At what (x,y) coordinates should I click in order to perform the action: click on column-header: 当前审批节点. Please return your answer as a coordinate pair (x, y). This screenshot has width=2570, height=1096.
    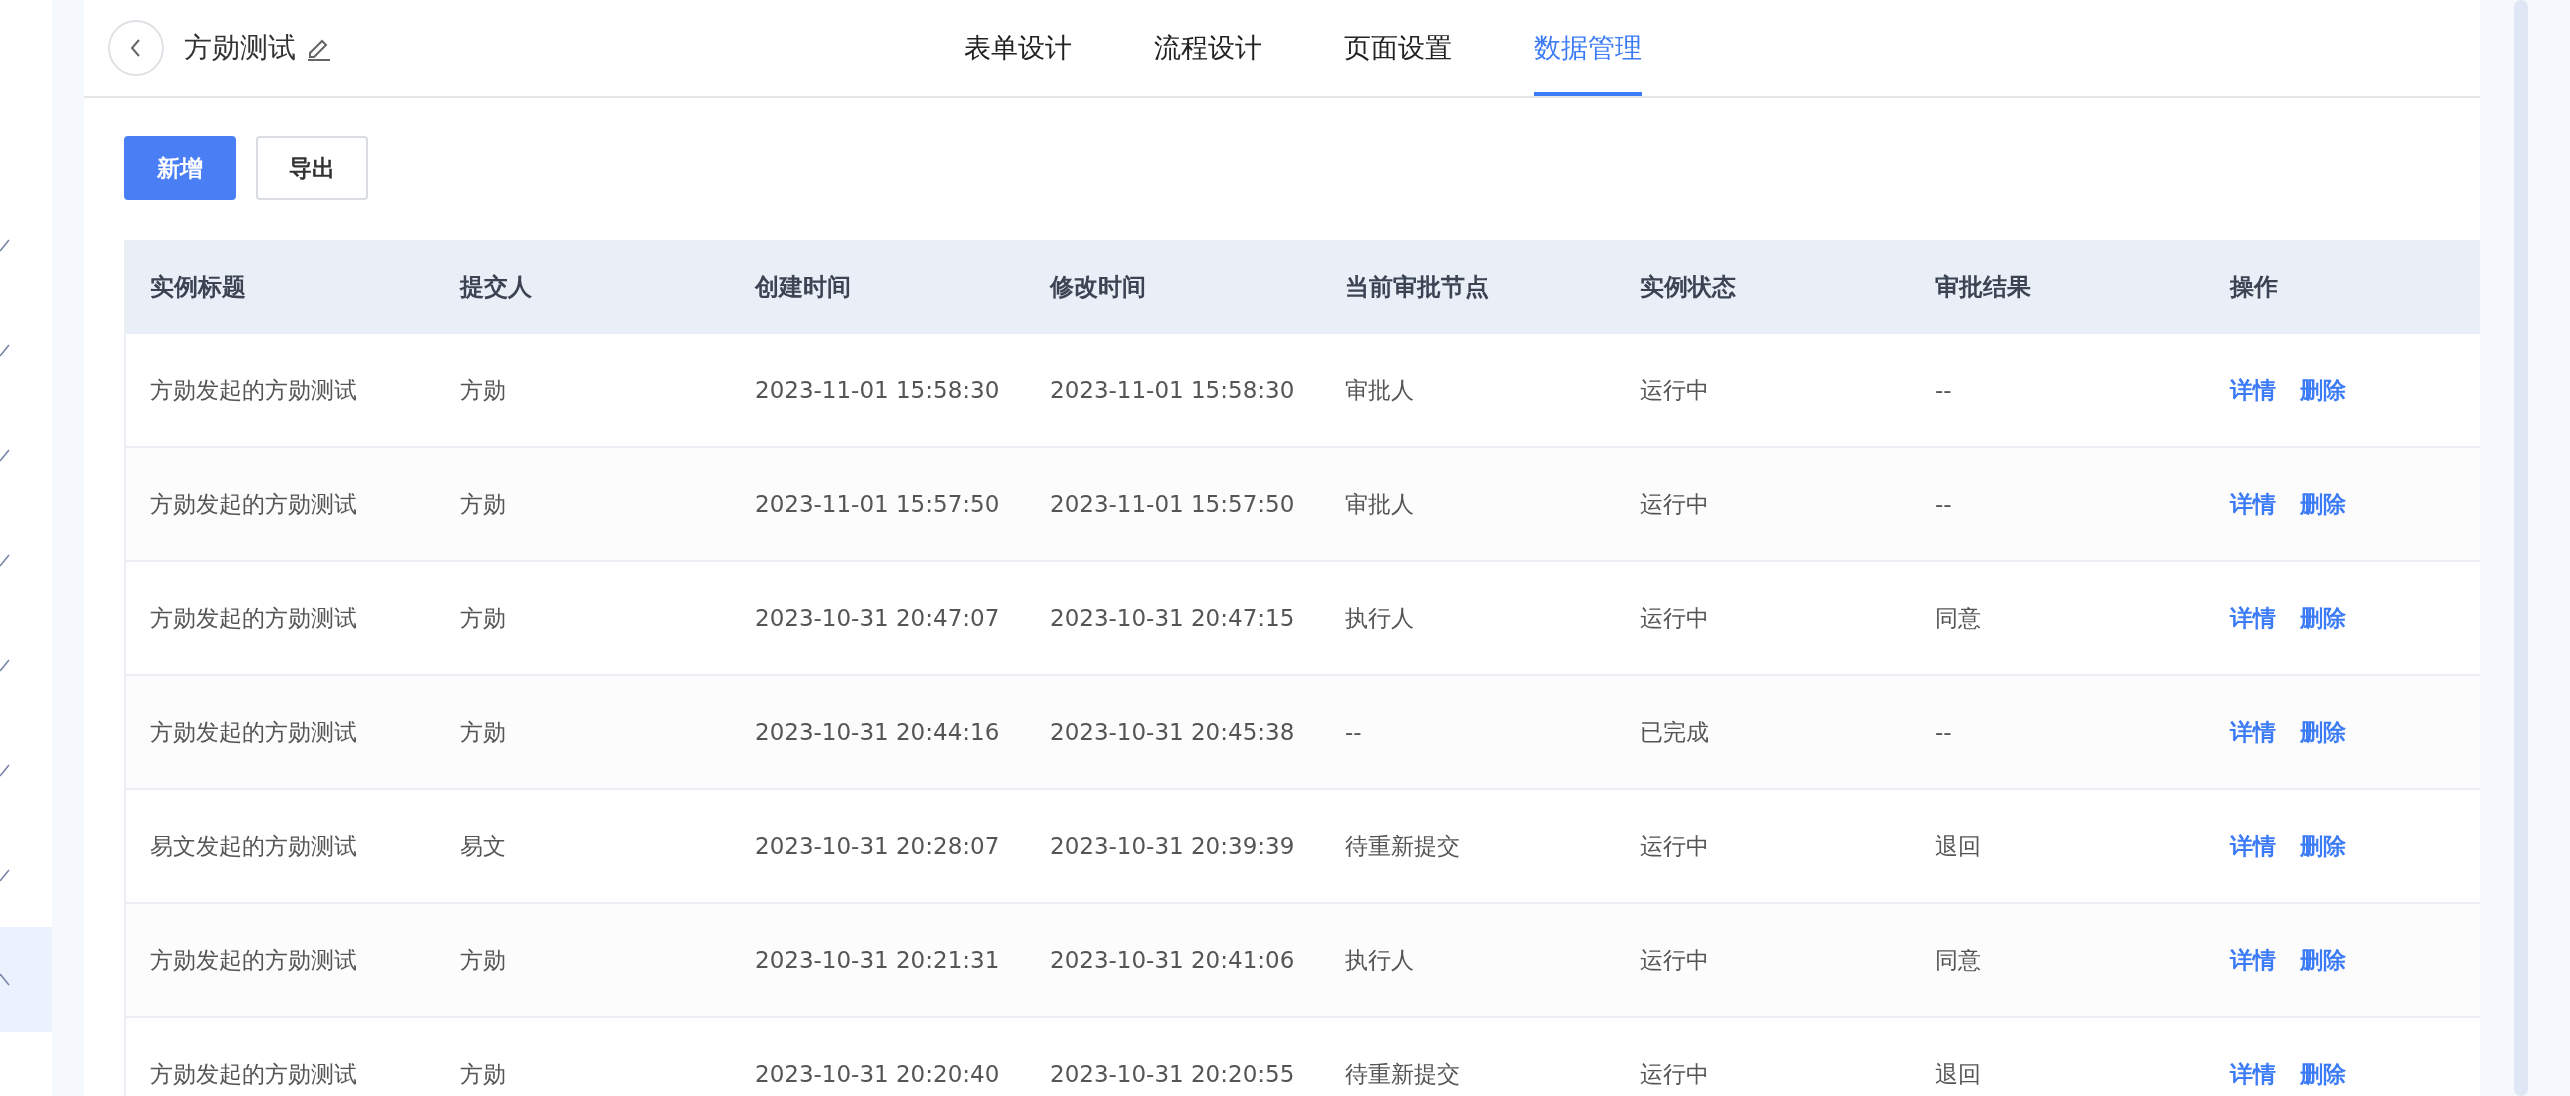
    Looking at the image, I should click on (1417, 287).